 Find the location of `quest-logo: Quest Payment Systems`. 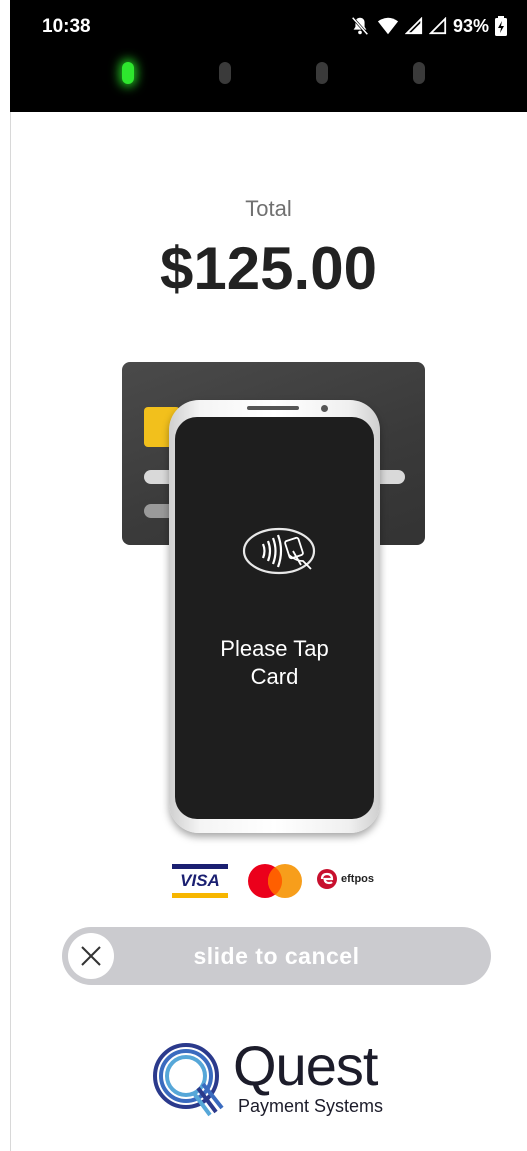

quest-logo: Quest Payment Systems is located at coordinates (280, 1076).